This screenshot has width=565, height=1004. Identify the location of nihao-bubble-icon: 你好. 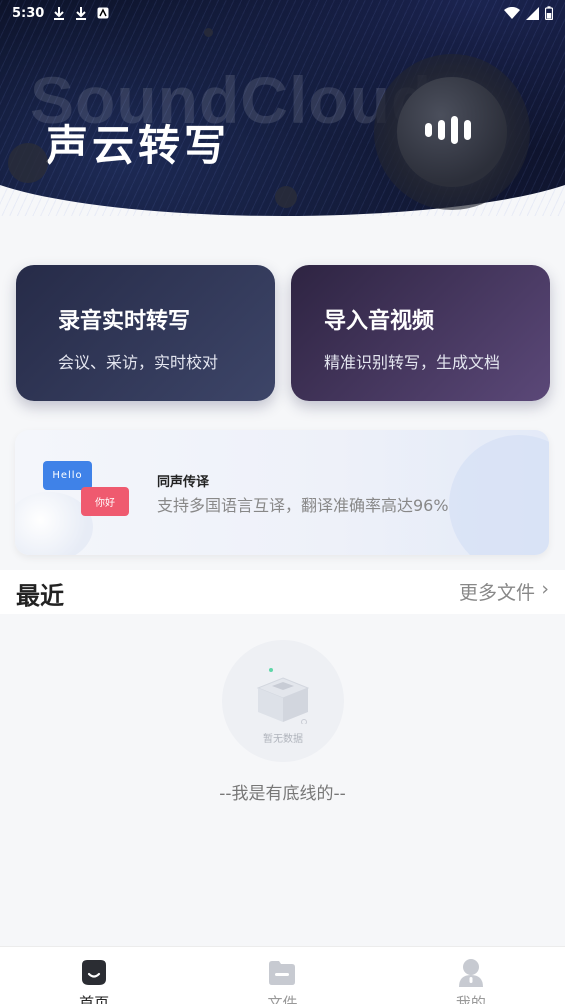
(105, 501).